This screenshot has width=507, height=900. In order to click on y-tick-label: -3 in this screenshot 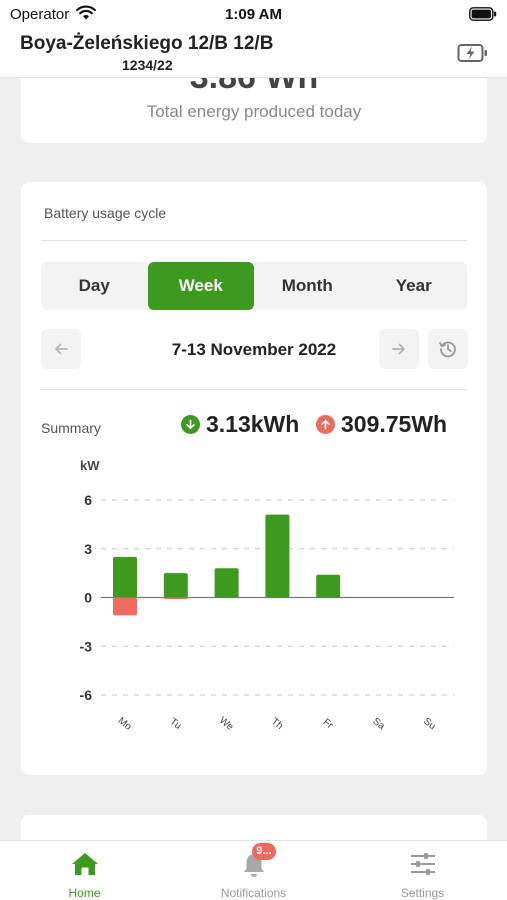, I will do `click(86, 646)`.